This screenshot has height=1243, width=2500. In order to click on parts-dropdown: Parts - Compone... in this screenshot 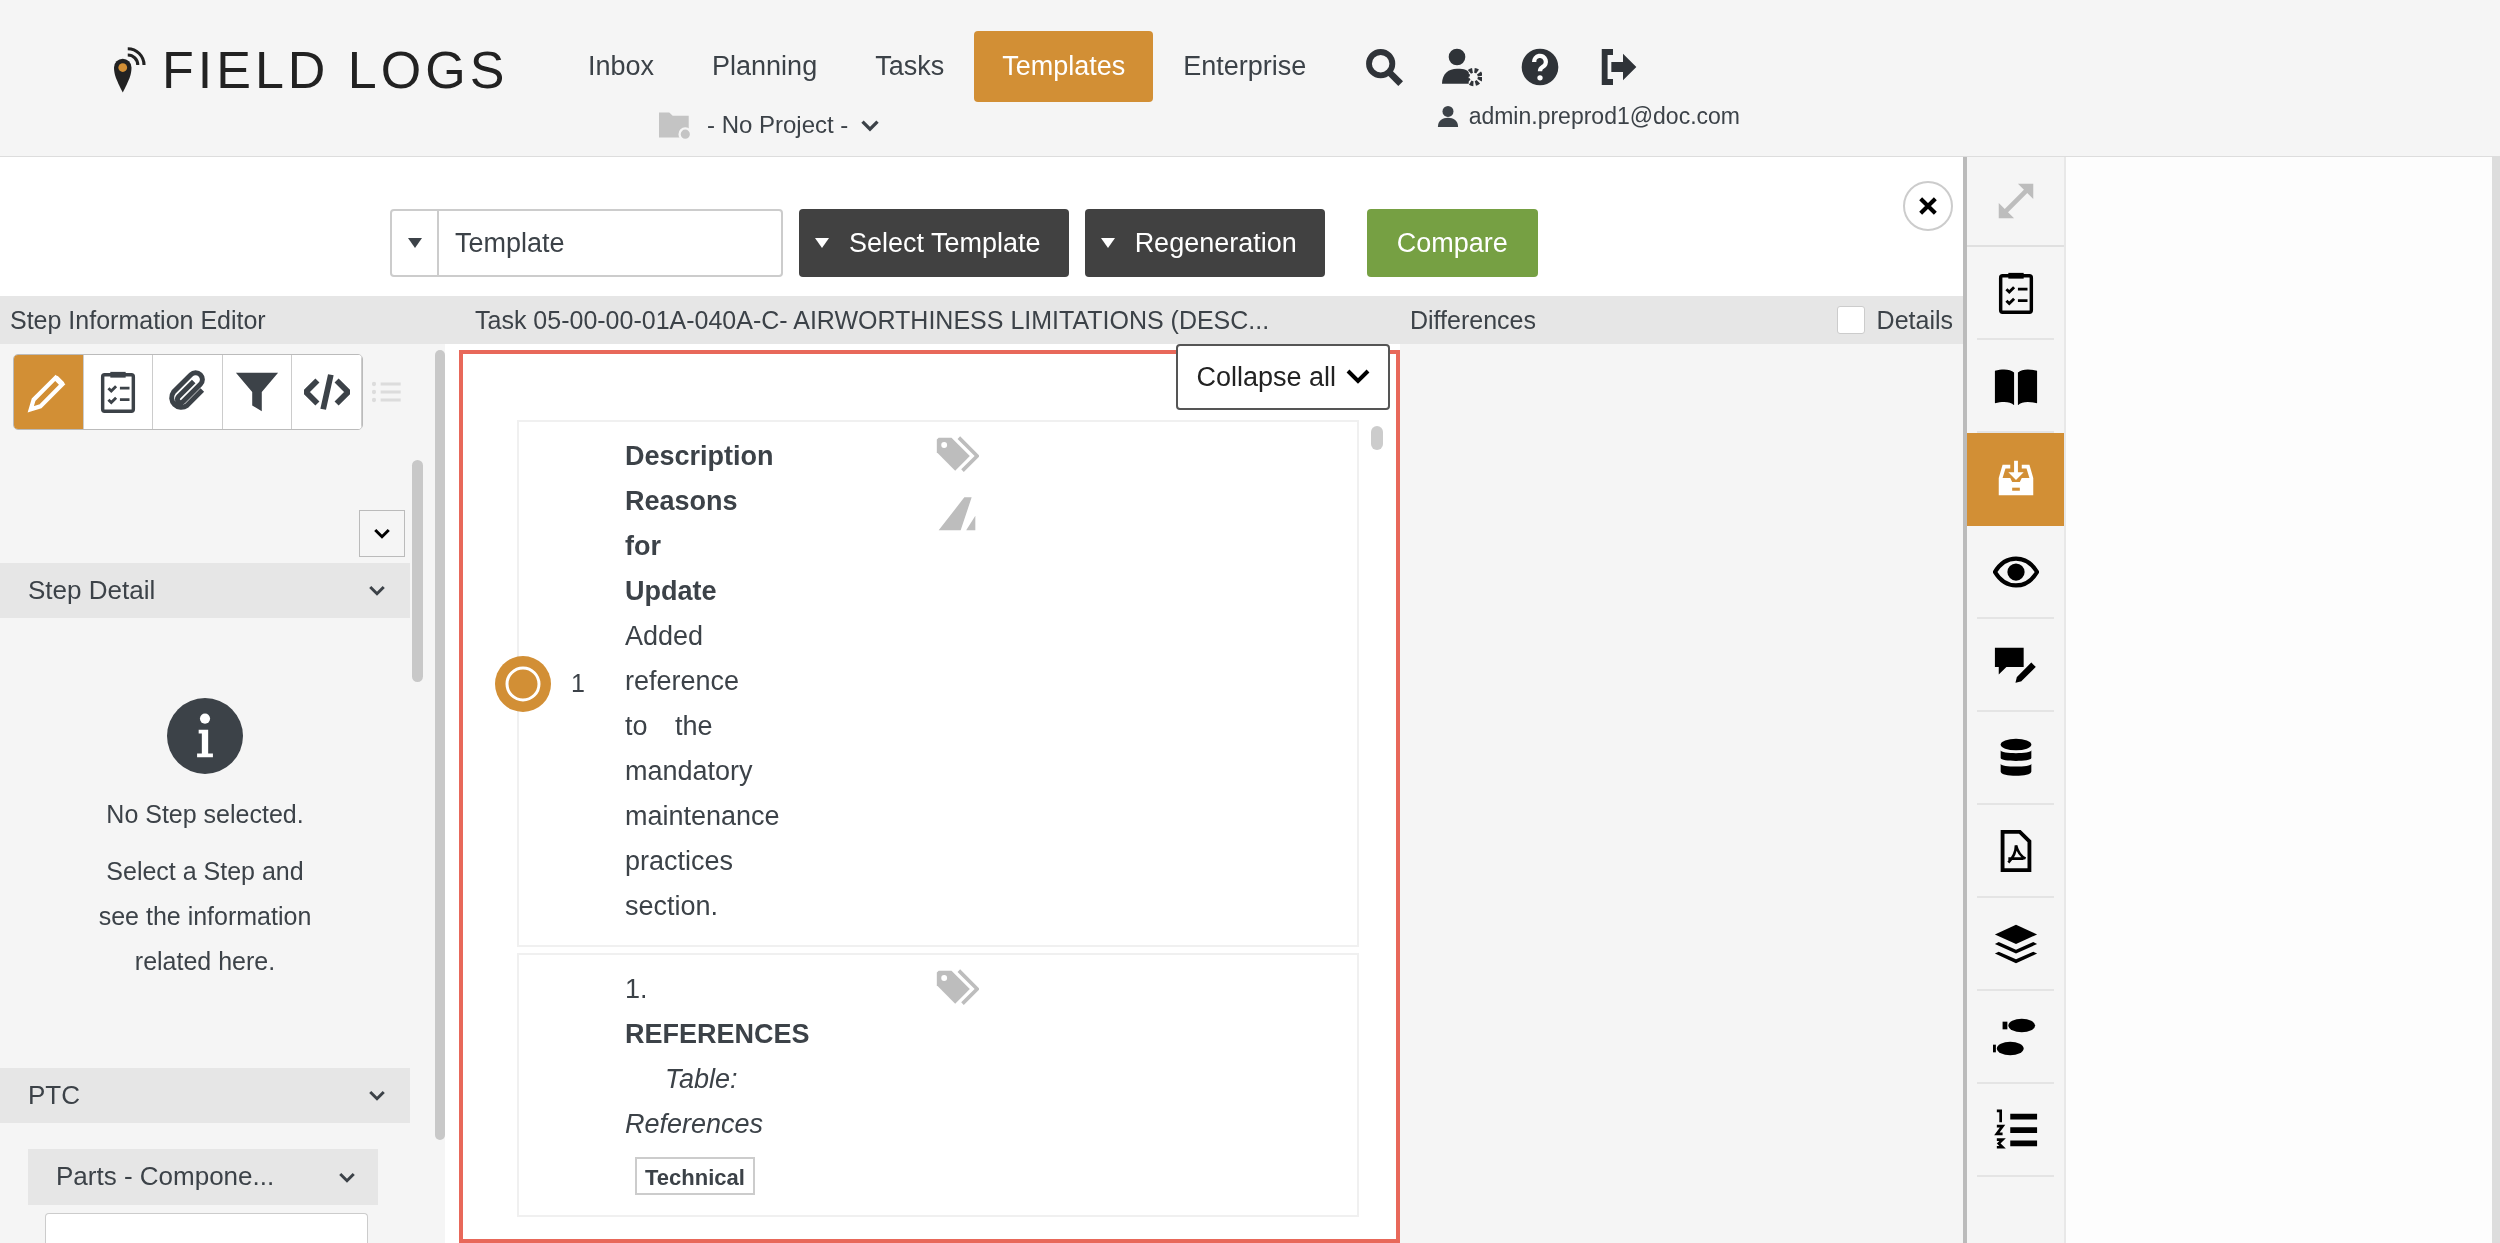, I will do `click(203, 1176)`.